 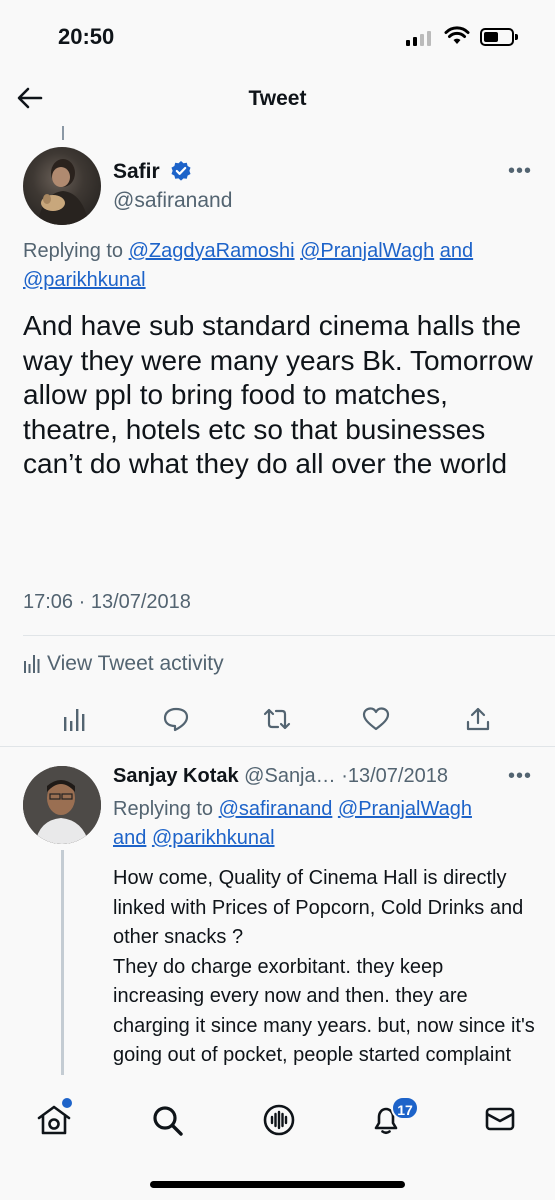 What do you see at coordinates (419, 38) in the screenshot?
I see `cellular-signal-icon` at bounding box center [419, 38].